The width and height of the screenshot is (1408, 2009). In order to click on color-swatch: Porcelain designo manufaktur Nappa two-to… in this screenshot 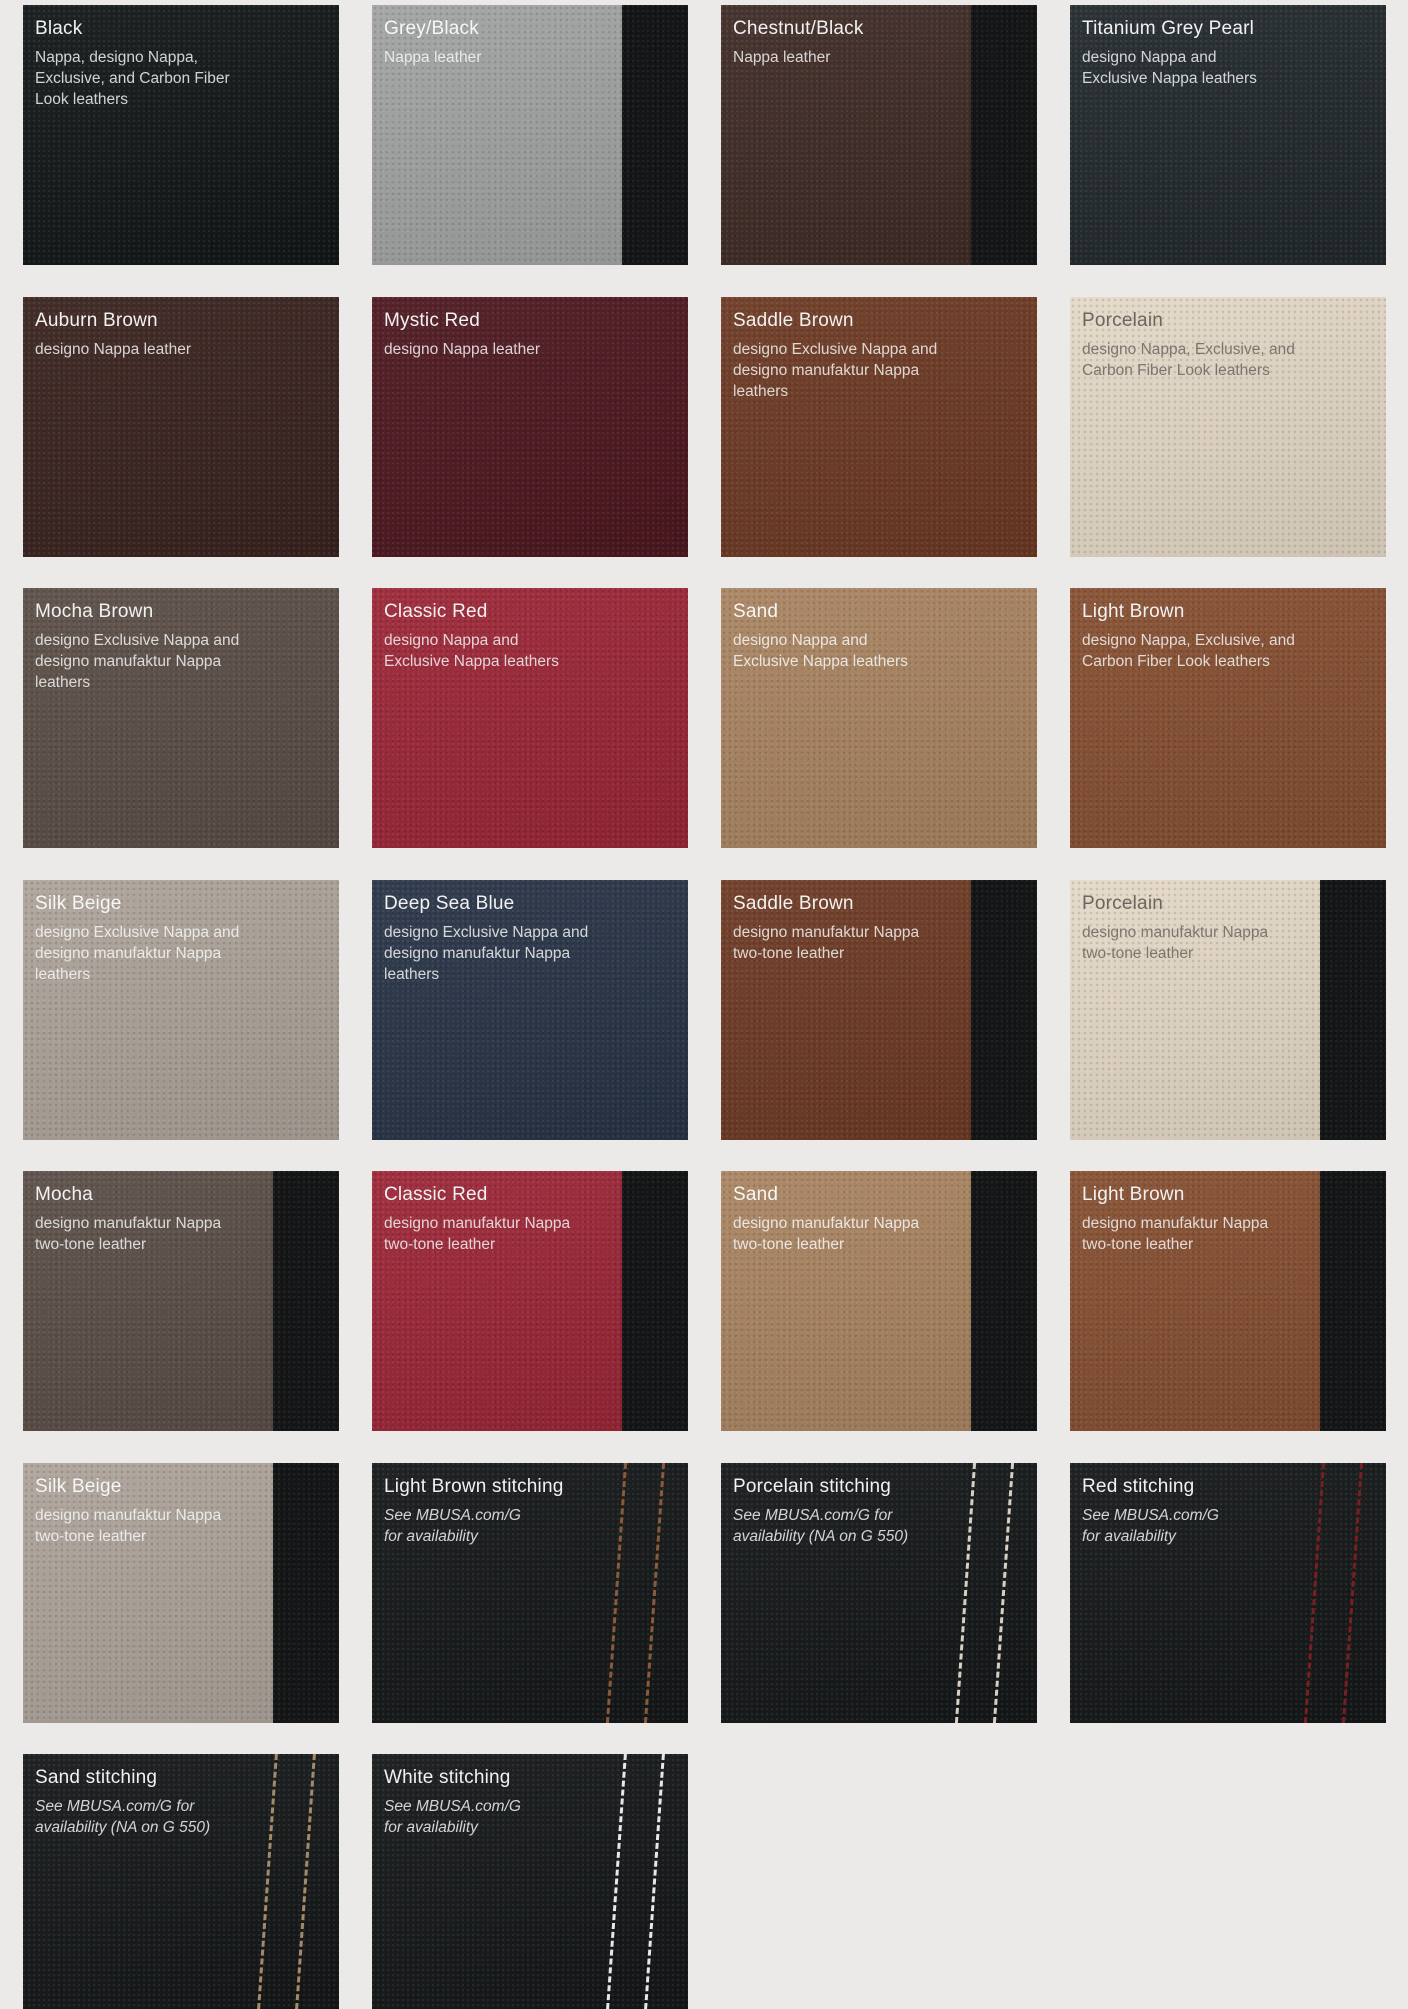, I will do `click(1228, 1010)`.